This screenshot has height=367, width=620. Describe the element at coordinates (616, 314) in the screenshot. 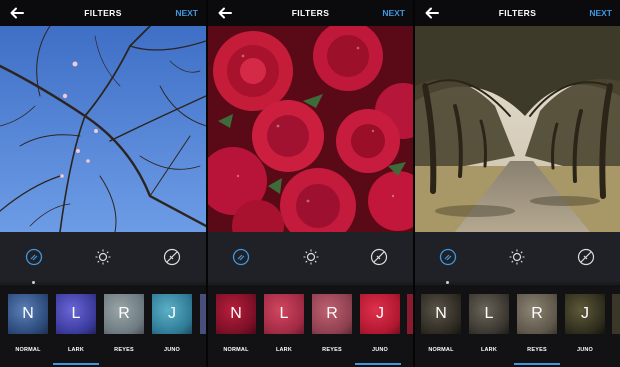

I see `filter-thumb-partial` at that location.